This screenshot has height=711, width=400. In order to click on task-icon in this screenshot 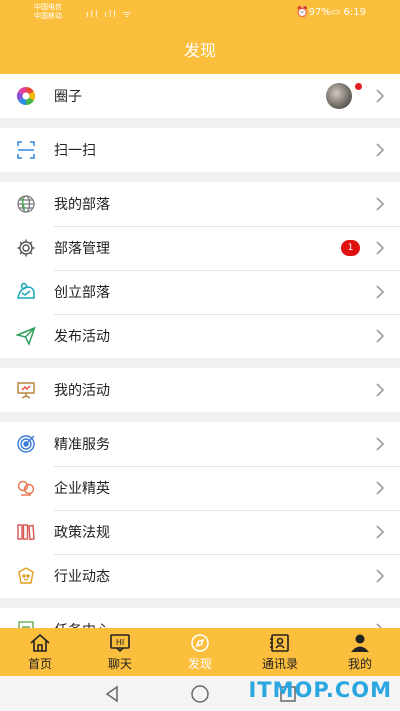, I will do `click(26, 624)`.